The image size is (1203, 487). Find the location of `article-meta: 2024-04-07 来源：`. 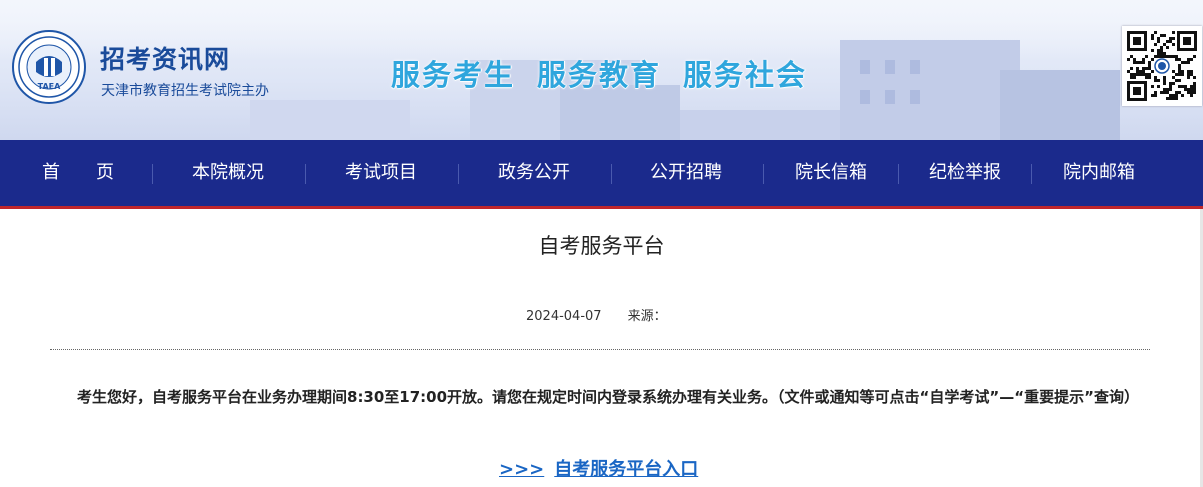

article-meta: 2024-04-07 来源： is located at coordinates (596, 314).